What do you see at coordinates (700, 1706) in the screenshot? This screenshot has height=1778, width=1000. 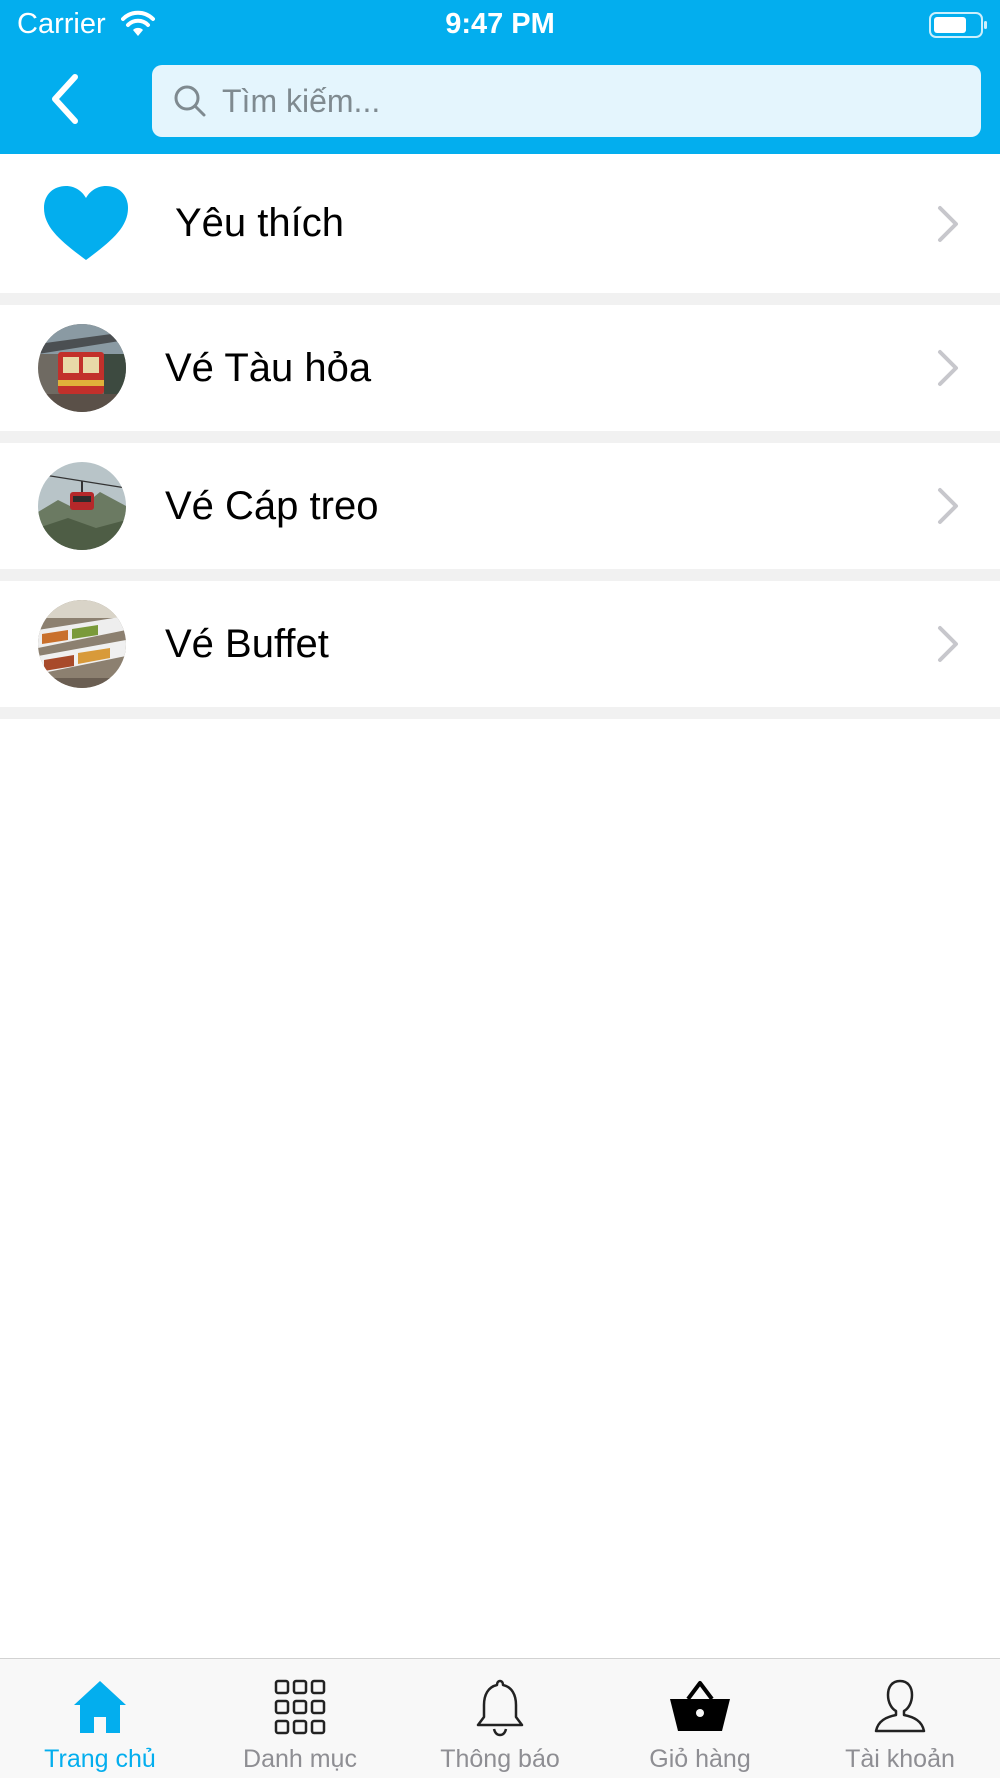 I see `basket-icon` at bounding box center [700, 1706].